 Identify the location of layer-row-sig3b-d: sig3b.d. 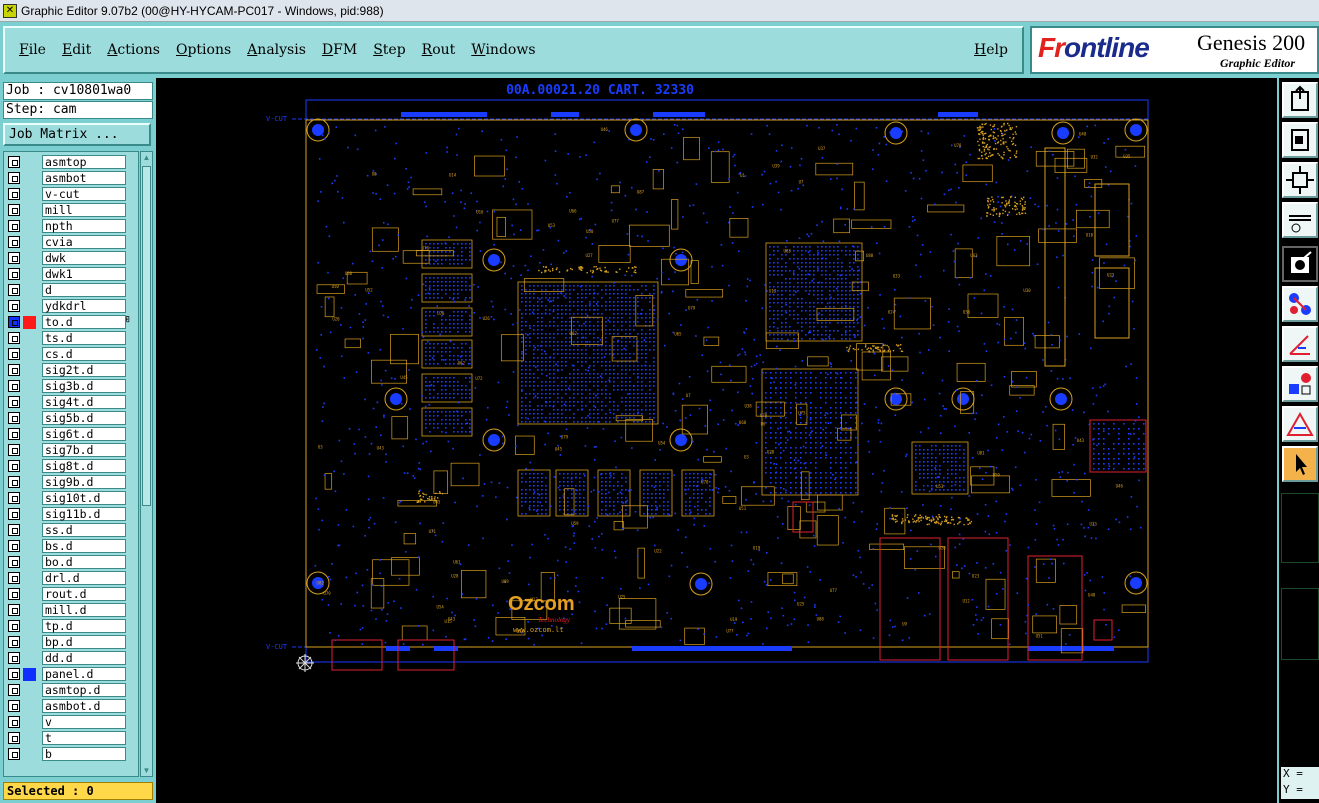
(72, 386).